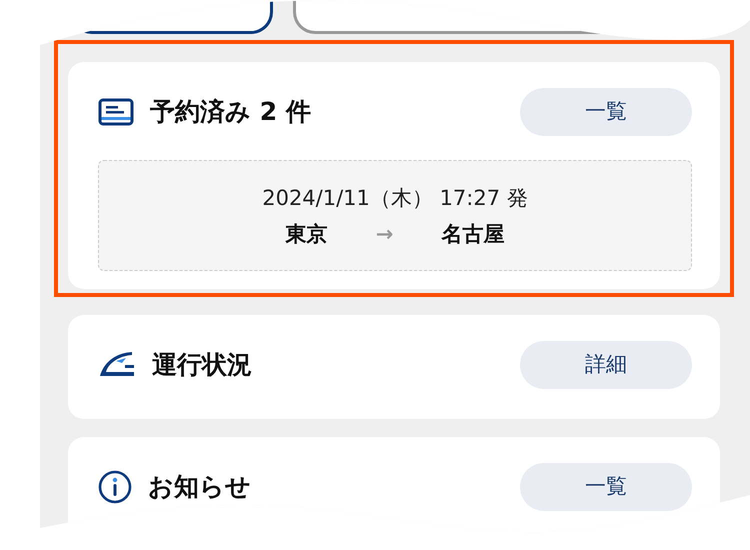 The image size is (750, 550). What do you see at coordinates (606, 365) in the screenshot?
I see `list-button: 詳細` at bounding box center [606, 365].